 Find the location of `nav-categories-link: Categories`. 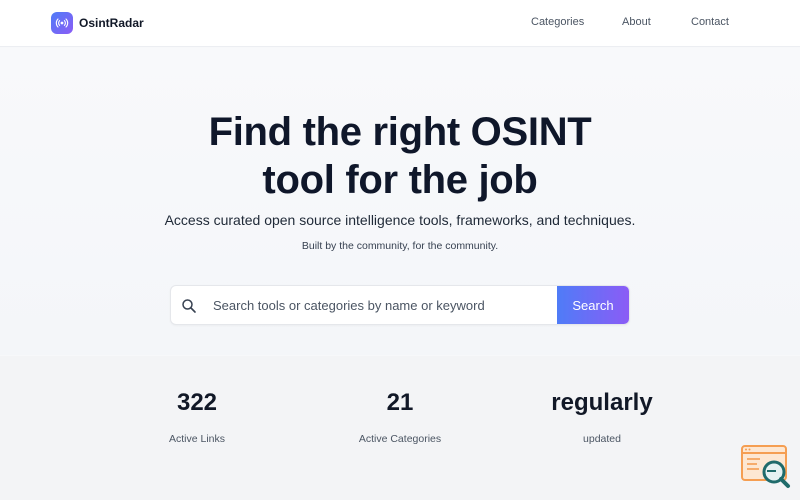

nav-categories-link: Categories is located at coordinates (557, 22).